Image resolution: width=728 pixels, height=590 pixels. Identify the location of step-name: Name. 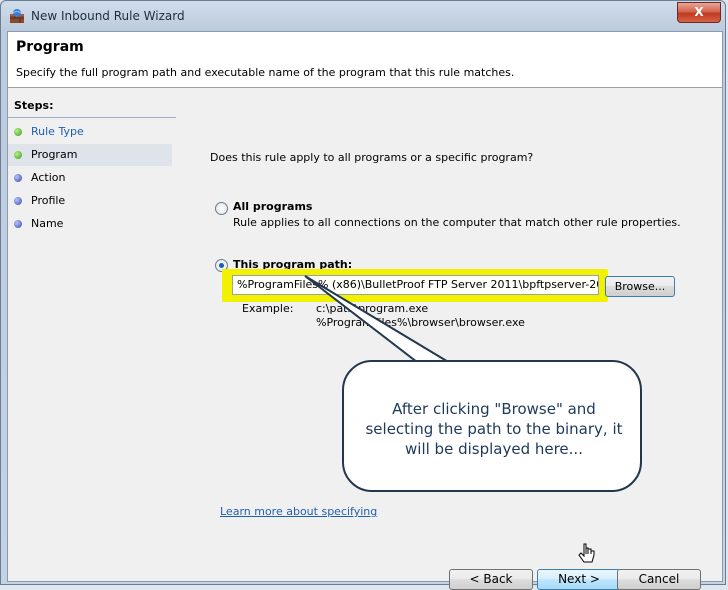
(90, 224).